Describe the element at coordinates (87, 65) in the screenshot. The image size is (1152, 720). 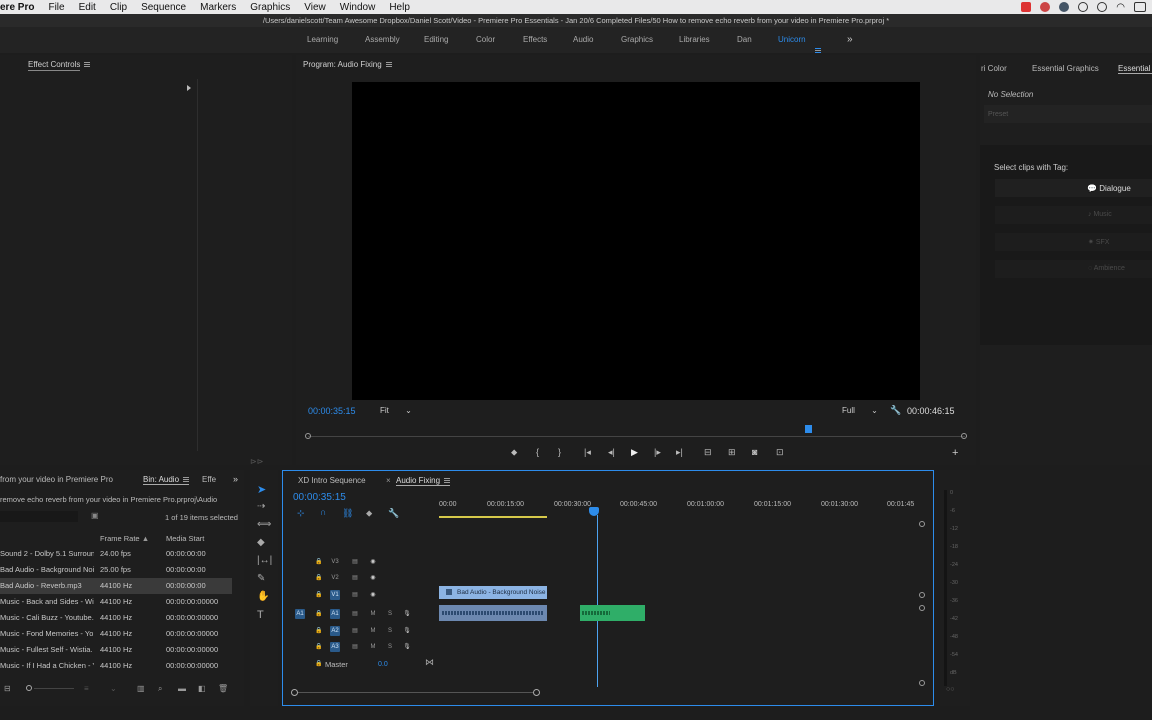
I see `panel-menu-icon` at that location.